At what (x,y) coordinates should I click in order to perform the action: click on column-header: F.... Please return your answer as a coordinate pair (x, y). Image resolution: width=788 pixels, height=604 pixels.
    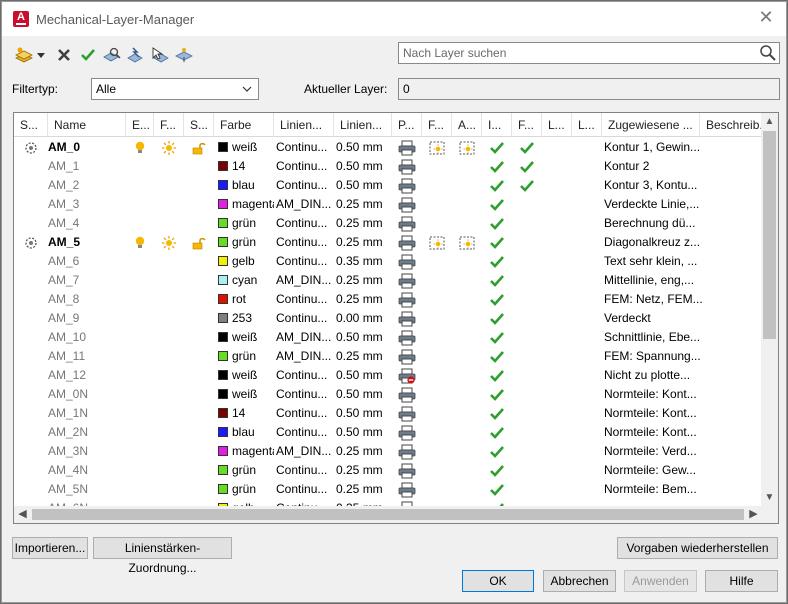
    Looking at the image, I should click on (169, 125).